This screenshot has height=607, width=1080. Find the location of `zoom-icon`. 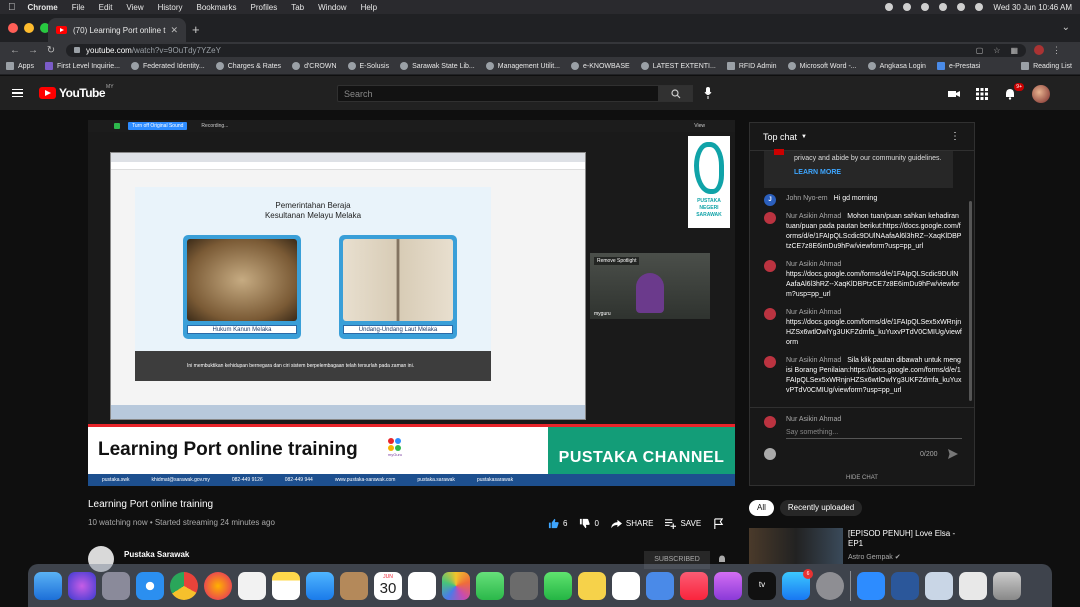

zoom-icon is located at coordinates (871, 585).